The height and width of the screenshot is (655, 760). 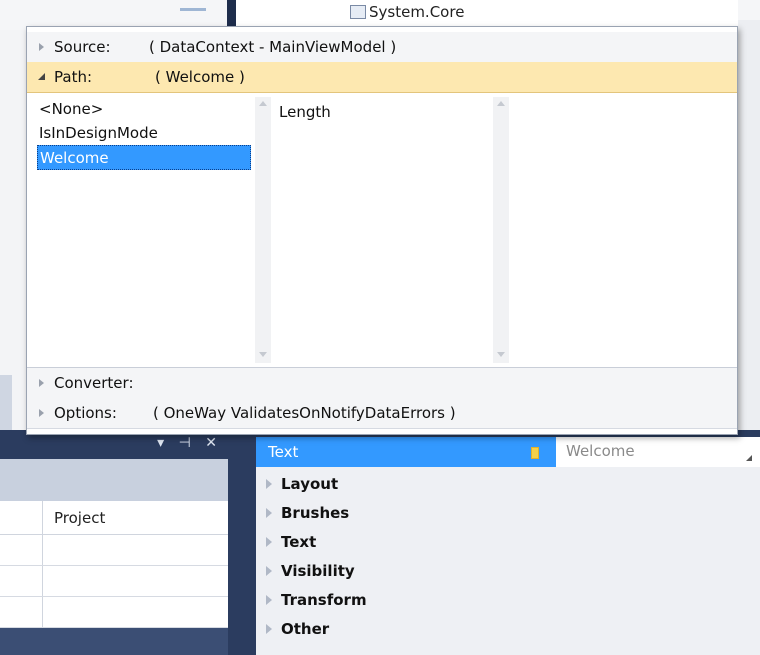 What do you see at coordinates (114, 446) in the screenshot?
I see `solution-panel-titlebar: ▾ ⊣ ✕` at bounding box center [114, 446].